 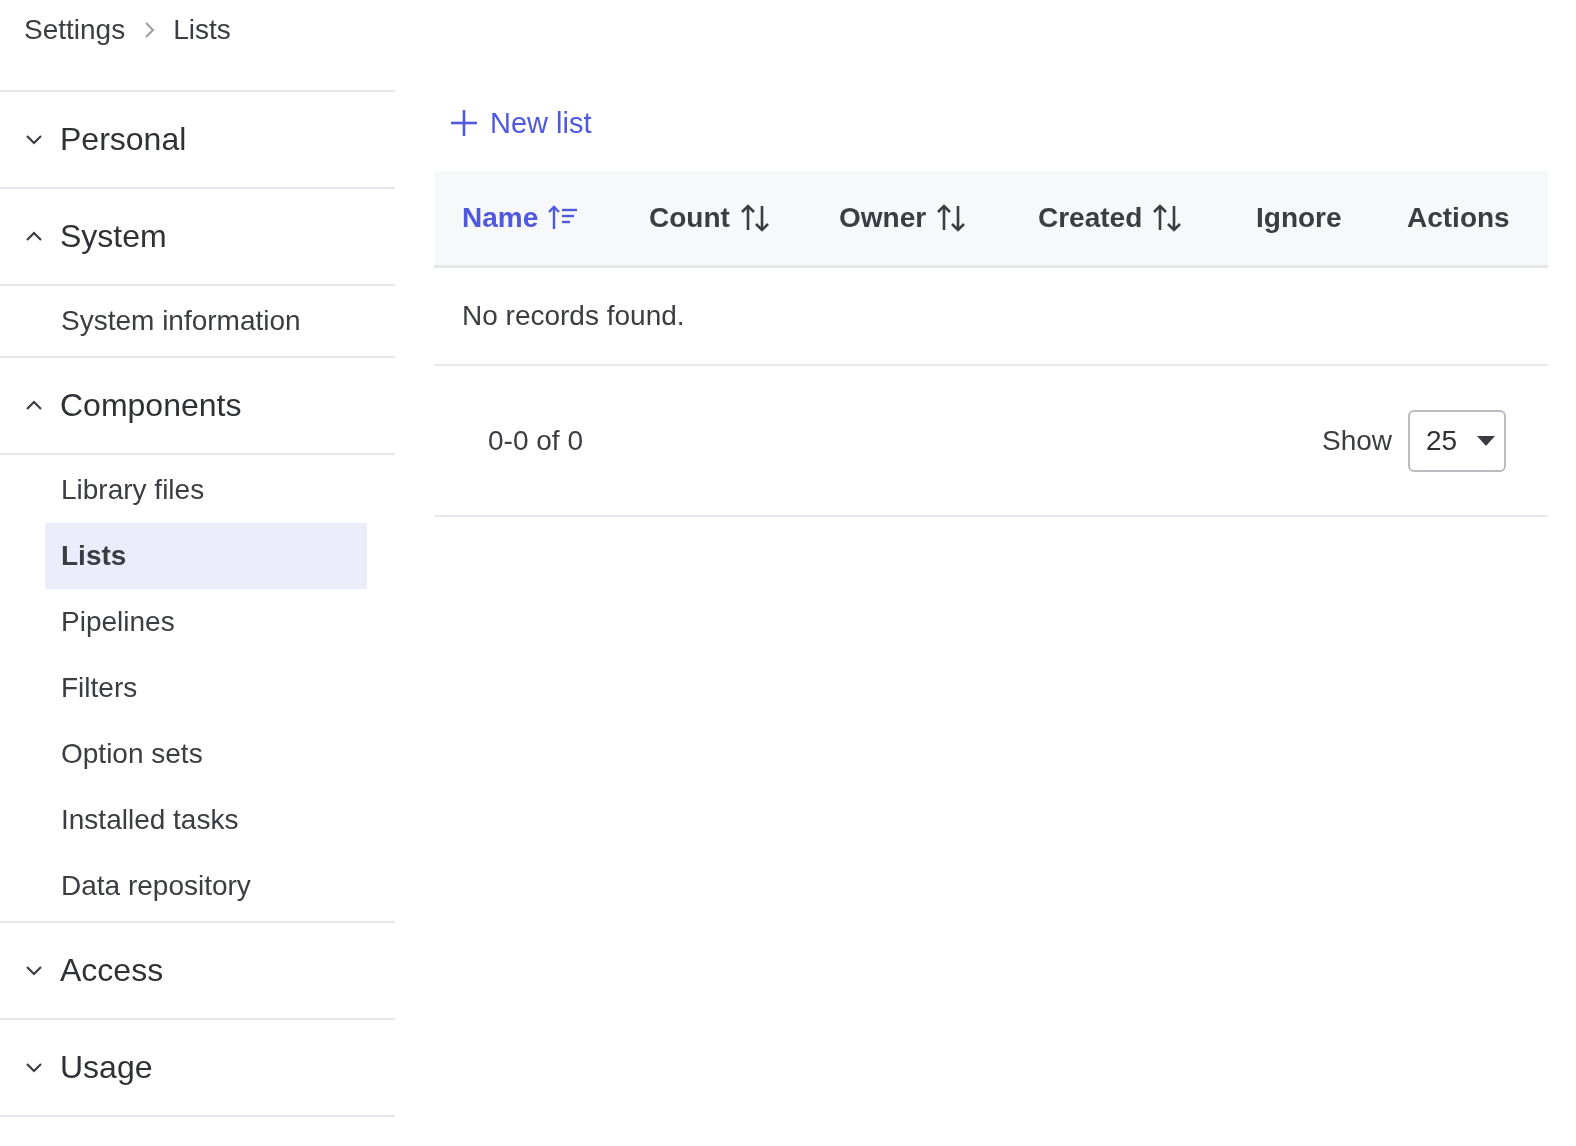 I want to click on column-header: Owner, so click(x=903, y=218).